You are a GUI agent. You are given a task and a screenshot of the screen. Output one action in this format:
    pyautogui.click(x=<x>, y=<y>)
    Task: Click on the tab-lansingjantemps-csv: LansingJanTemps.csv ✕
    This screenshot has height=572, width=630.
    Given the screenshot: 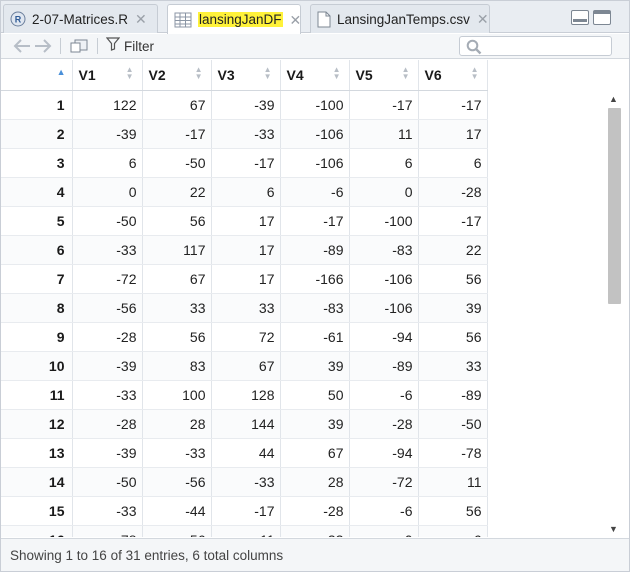 What is the action you would take?
    pyautogui.click(x=400, y=18)
    